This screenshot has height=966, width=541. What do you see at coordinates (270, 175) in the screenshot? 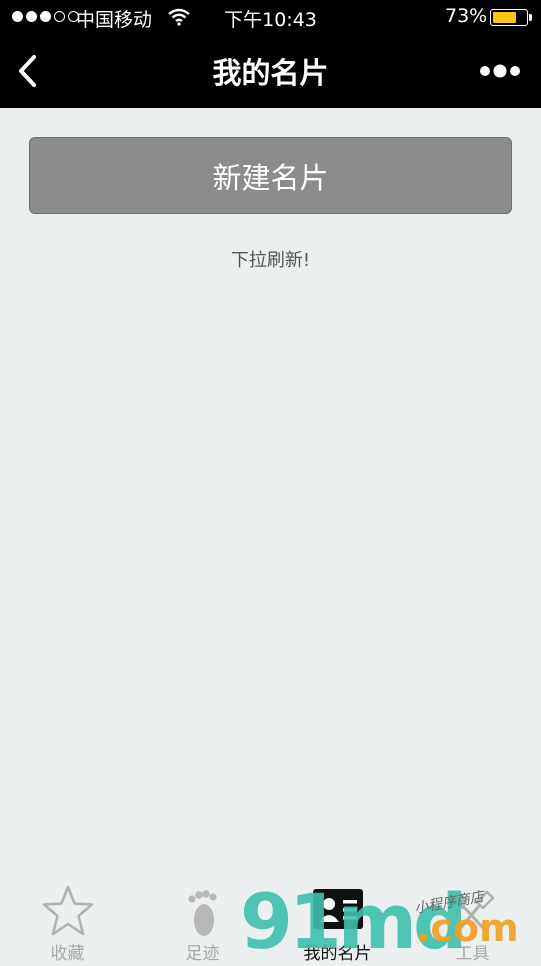
I see `new-card-button: 新建名片` at bounding box center [270, 175].